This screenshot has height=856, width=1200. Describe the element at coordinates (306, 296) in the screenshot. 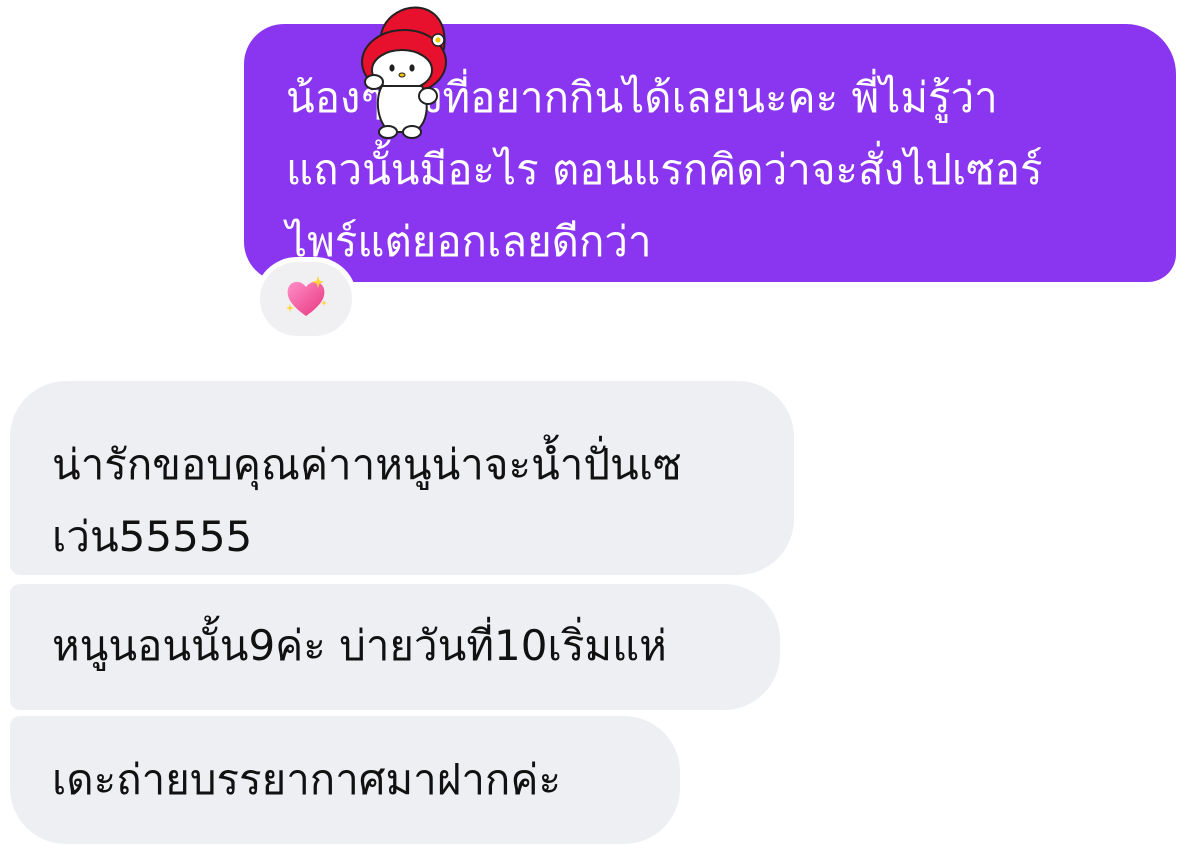

I see `sparkling-heart-icon` at that location.